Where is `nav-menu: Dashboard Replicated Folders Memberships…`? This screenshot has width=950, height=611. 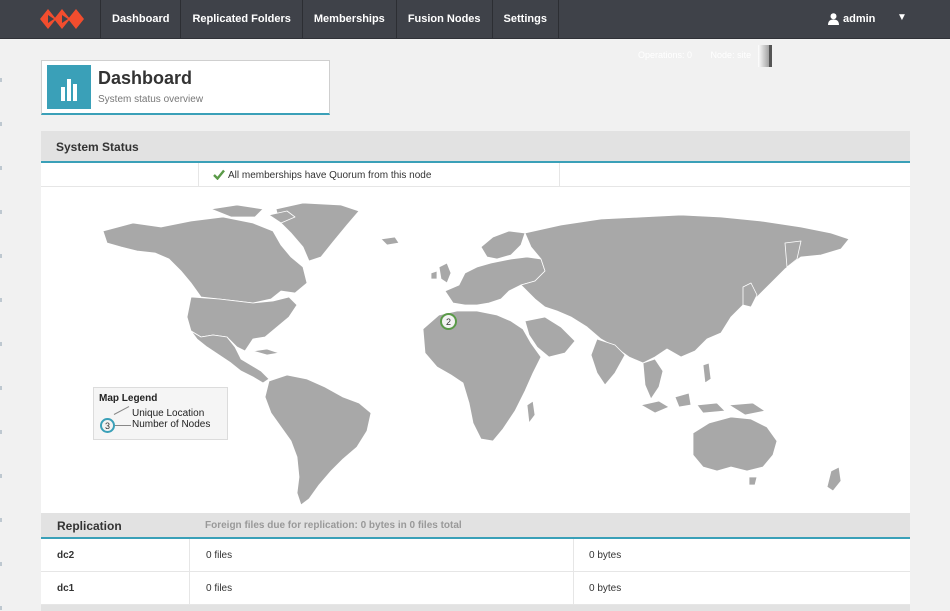
nav-menu: Dashboard Replicated Folders Memberships… is located at coordinates (329, 19).